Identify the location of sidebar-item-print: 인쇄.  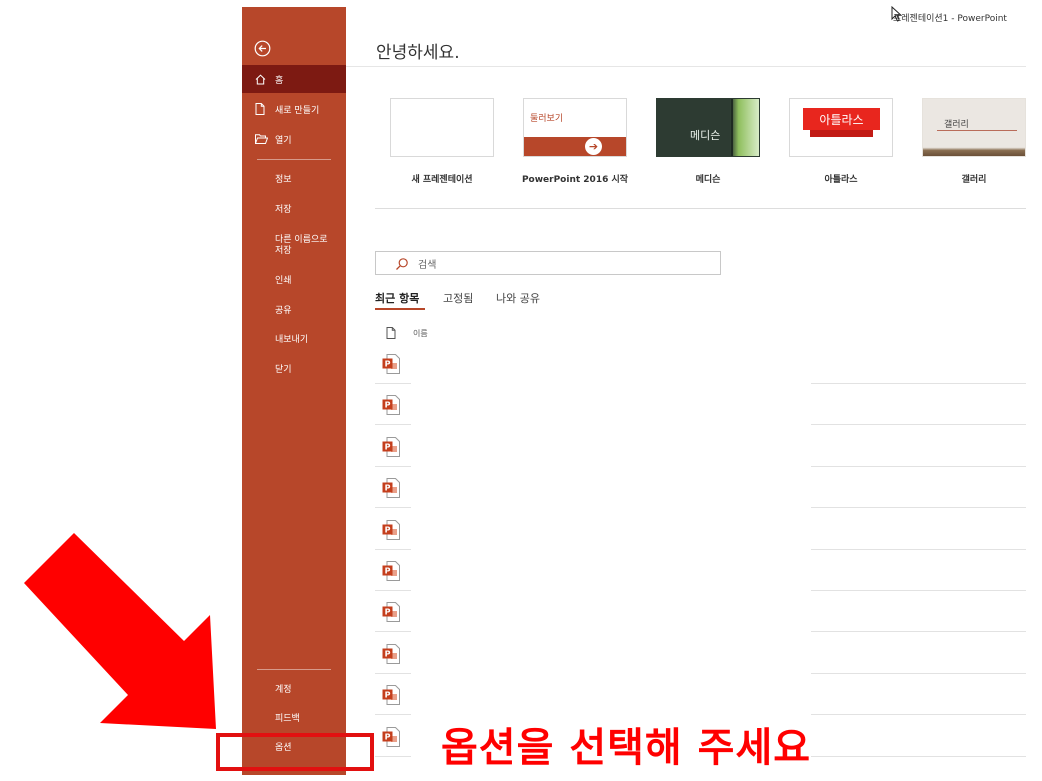
(294, 281).